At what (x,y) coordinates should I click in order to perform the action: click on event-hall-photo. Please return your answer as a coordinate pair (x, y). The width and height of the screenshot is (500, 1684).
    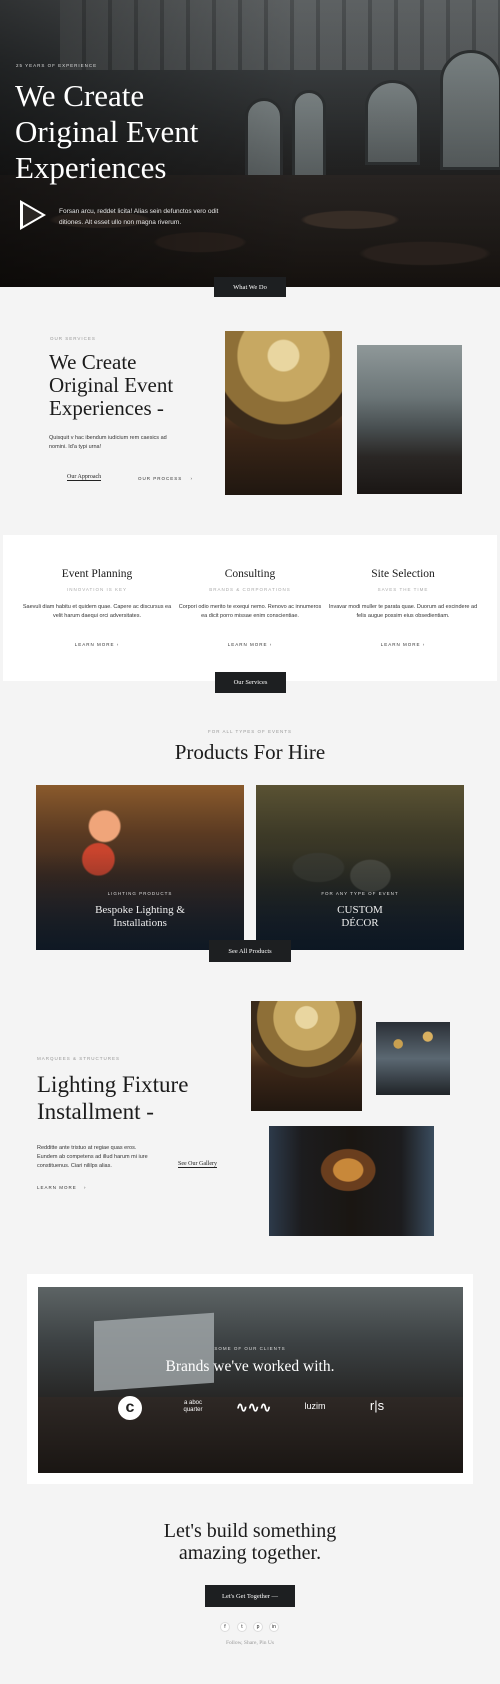
    Looking at the image, I should click on (409, 419).